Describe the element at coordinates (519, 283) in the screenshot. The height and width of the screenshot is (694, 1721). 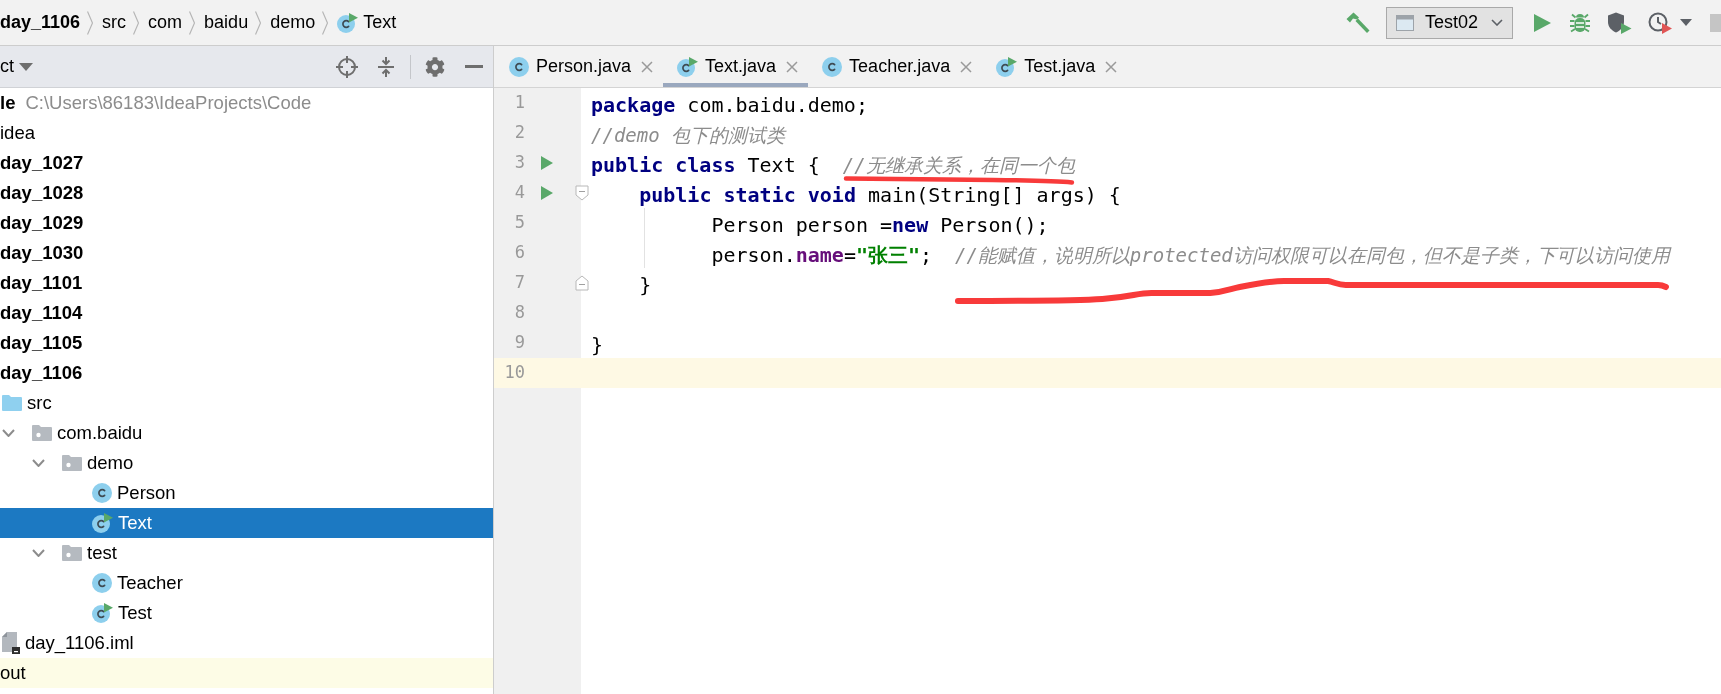
I see `line-number: 7` at that location.